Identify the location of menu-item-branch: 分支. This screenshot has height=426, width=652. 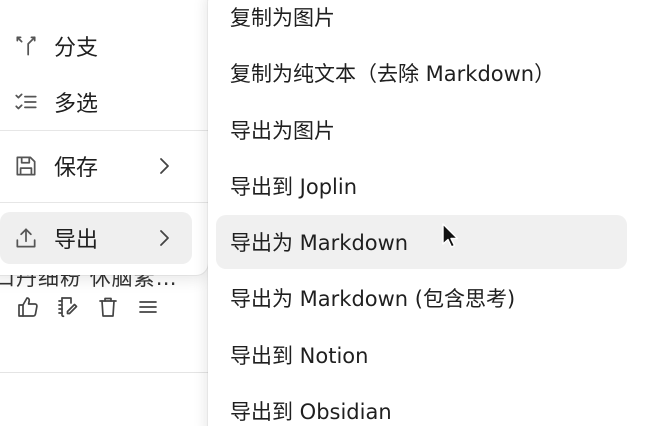
(96, 46).